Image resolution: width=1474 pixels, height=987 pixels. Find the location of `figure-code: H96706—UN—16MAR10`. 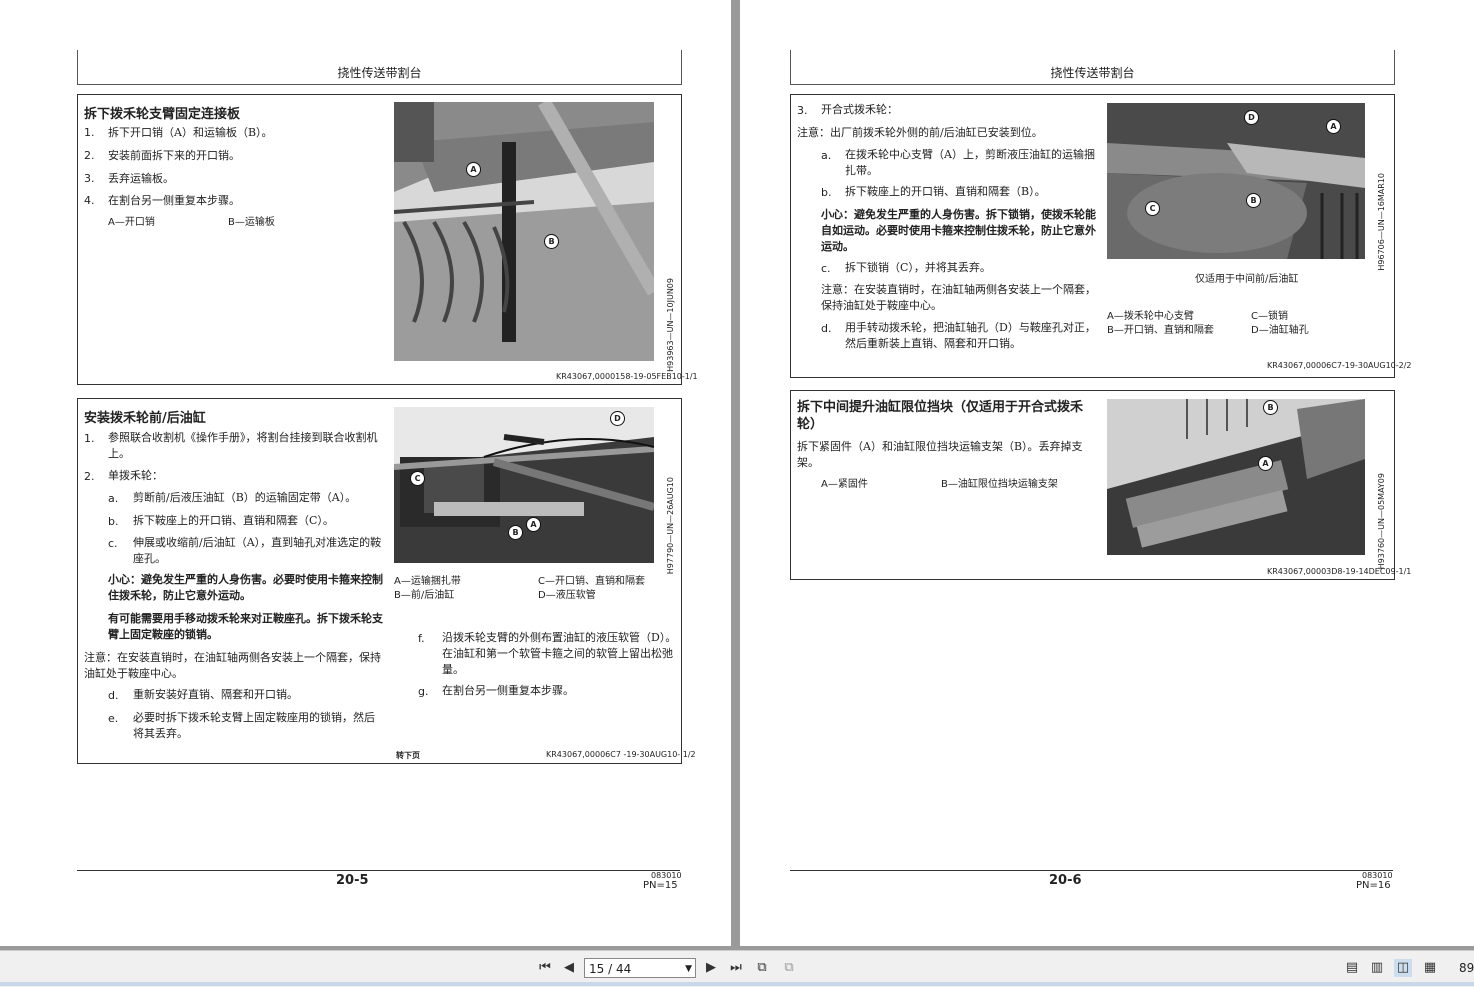

figure-code: H96706—UN—16MAR10 is located at coordinates (1381, 222).